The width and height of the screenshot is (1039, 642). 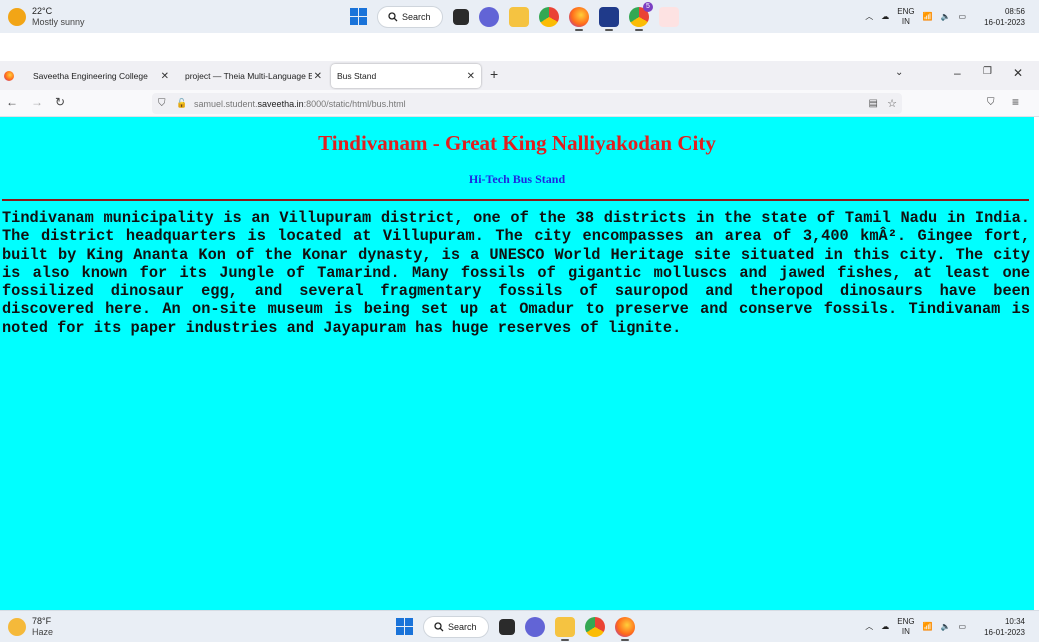 I want to click on tab-label: Bus Stand, so click(x=357, y=76).